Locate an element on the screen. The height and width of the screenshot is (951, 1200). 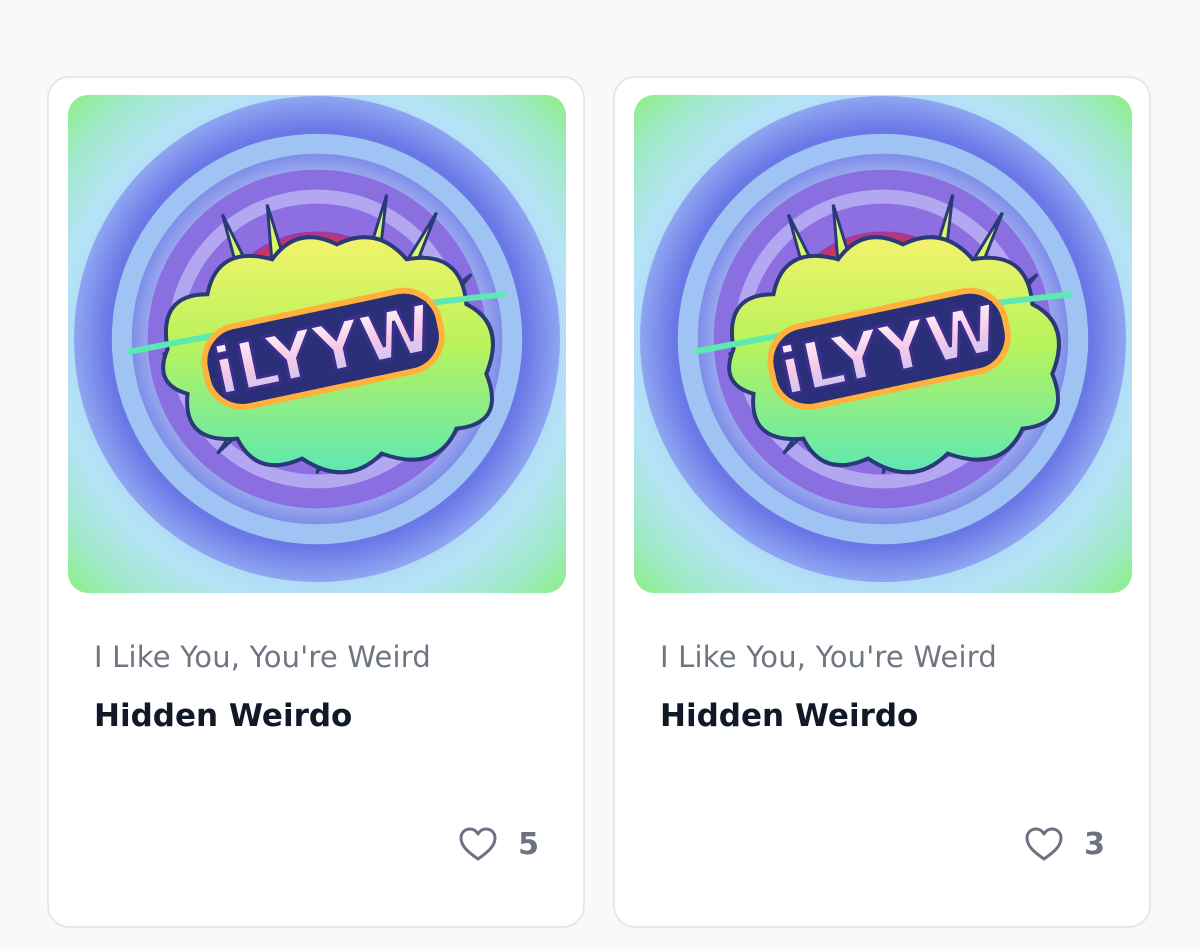
like-count: 3 is located at coordinates (1094, 844).